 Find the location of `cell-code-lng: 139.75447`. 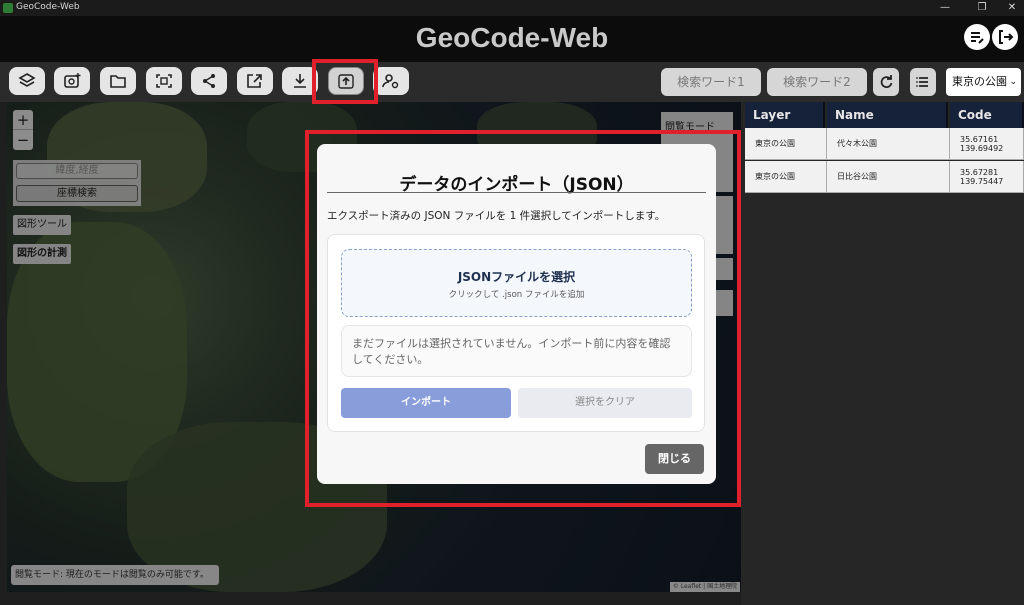

cell-code-lng: 139.75447 is located at coordinates (982, 181).